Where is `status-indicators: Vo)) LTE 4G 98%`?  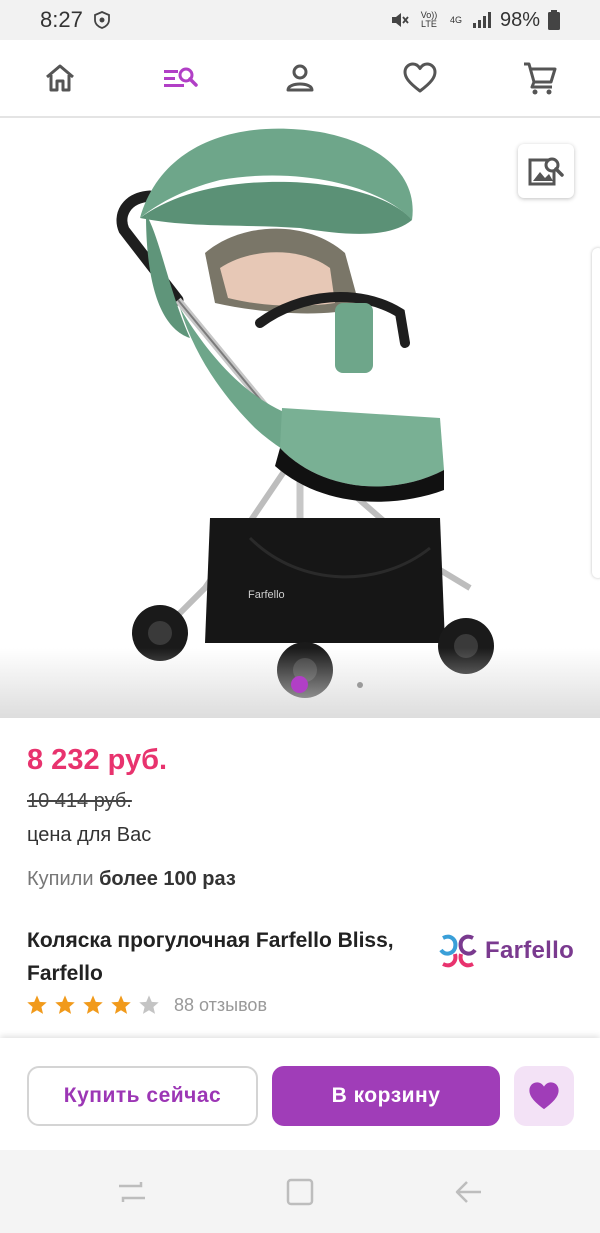 status-indicators: Vo)) LTE 4G 98% is located at coordinates (475, 20).